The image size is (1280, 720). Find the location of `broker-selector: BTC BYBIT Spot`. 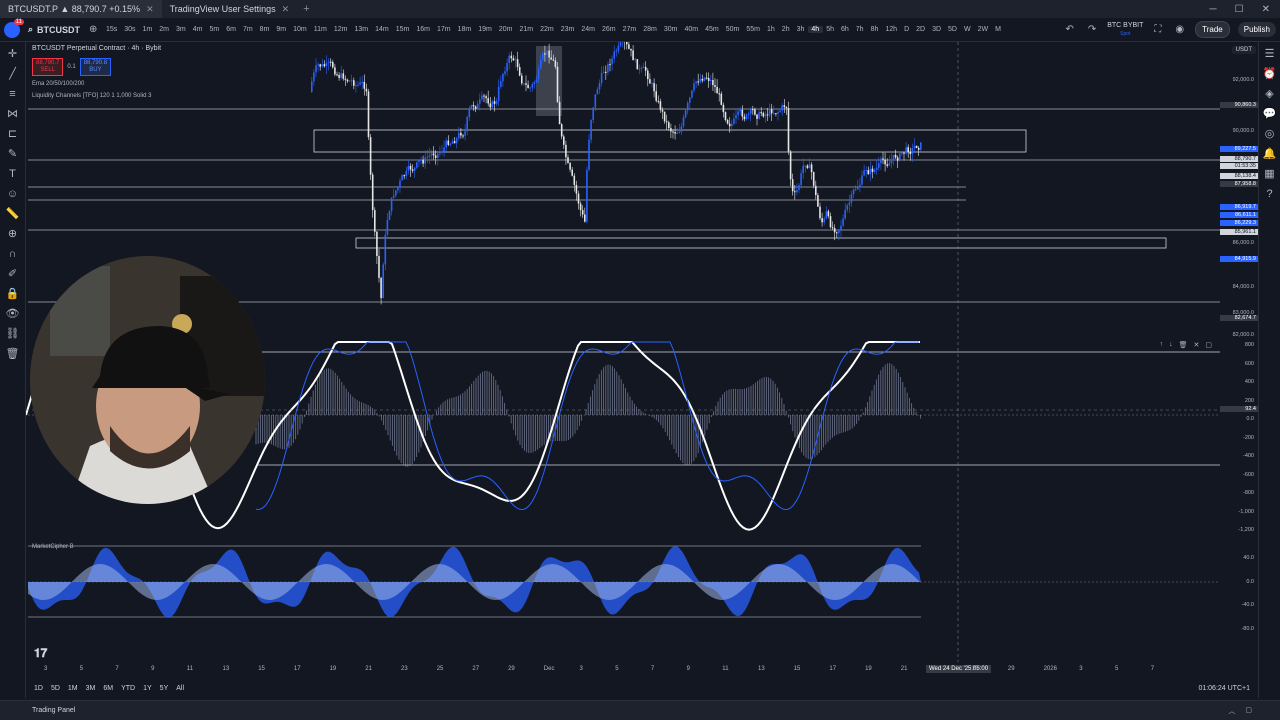

broker-selector: BTC BYBIT Spot is located at coordinates (1125, 30).